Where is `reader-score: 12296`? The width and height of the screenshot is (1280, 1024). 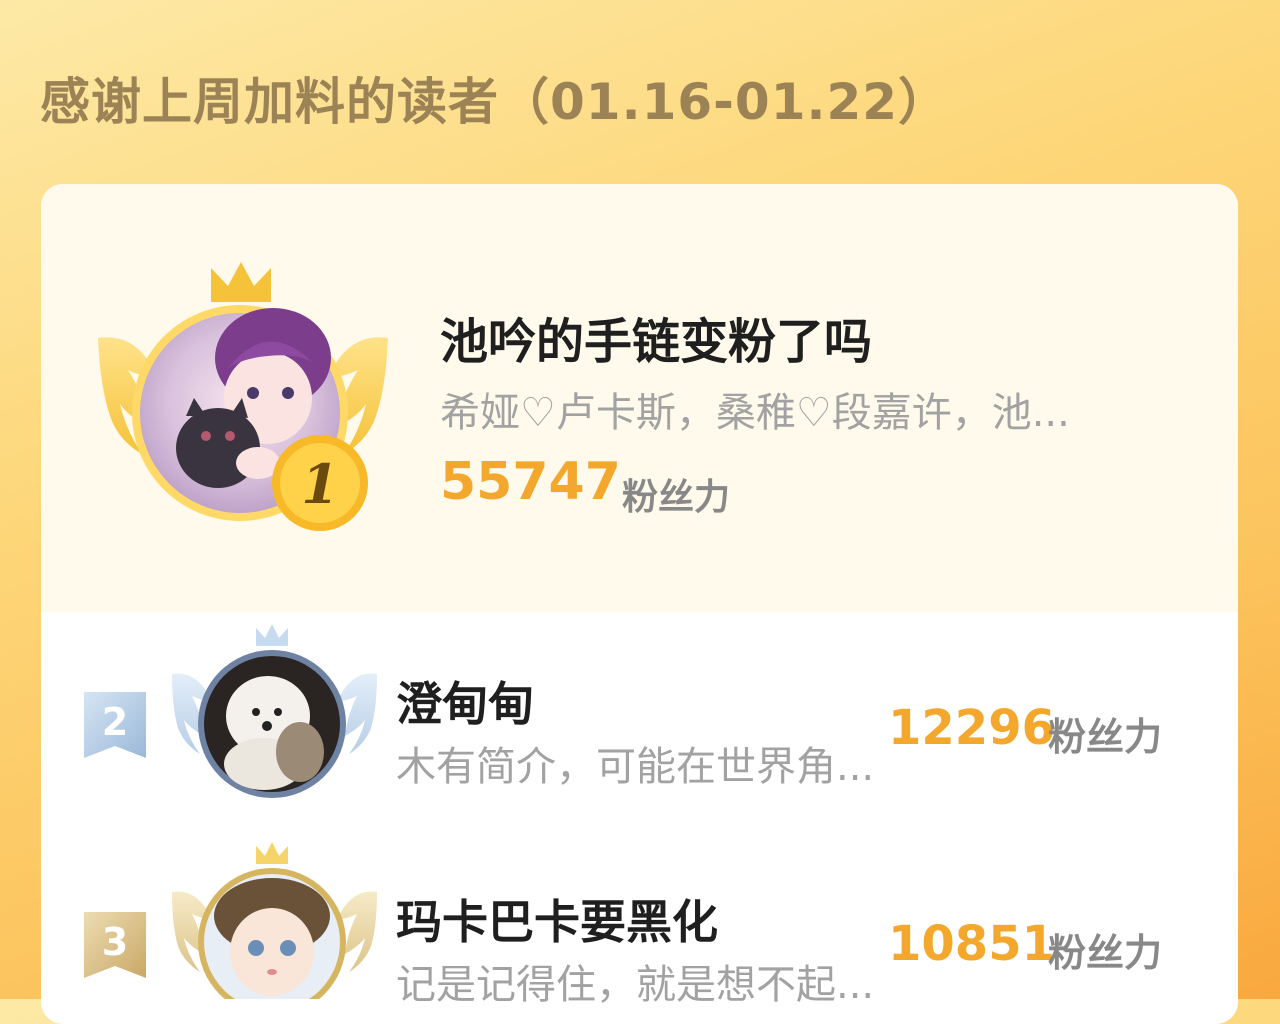 reader-score: 12296 is located at coordinates (971, 728).